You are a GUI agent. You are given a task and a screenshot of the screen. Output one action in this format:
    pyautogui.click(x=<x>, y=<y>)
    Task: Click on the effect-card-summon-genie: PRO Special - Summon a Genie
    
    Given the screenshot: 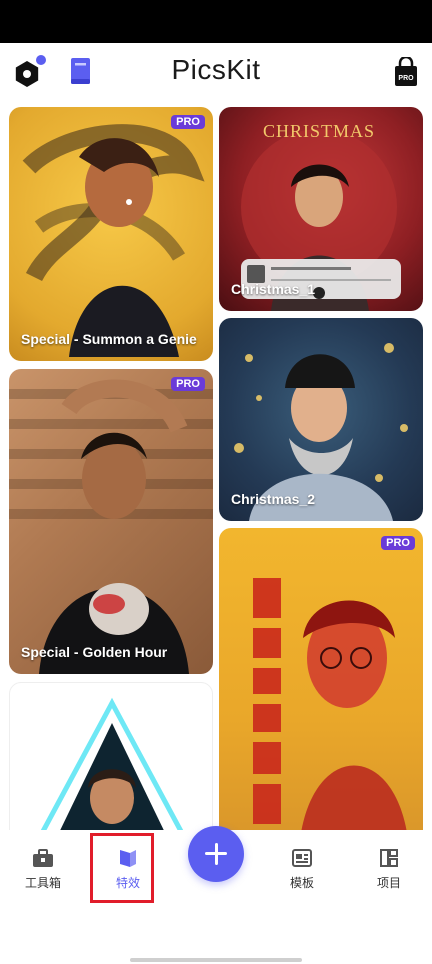 What is the action you would take?
    pyautogui.click(x=111, y=234)
    